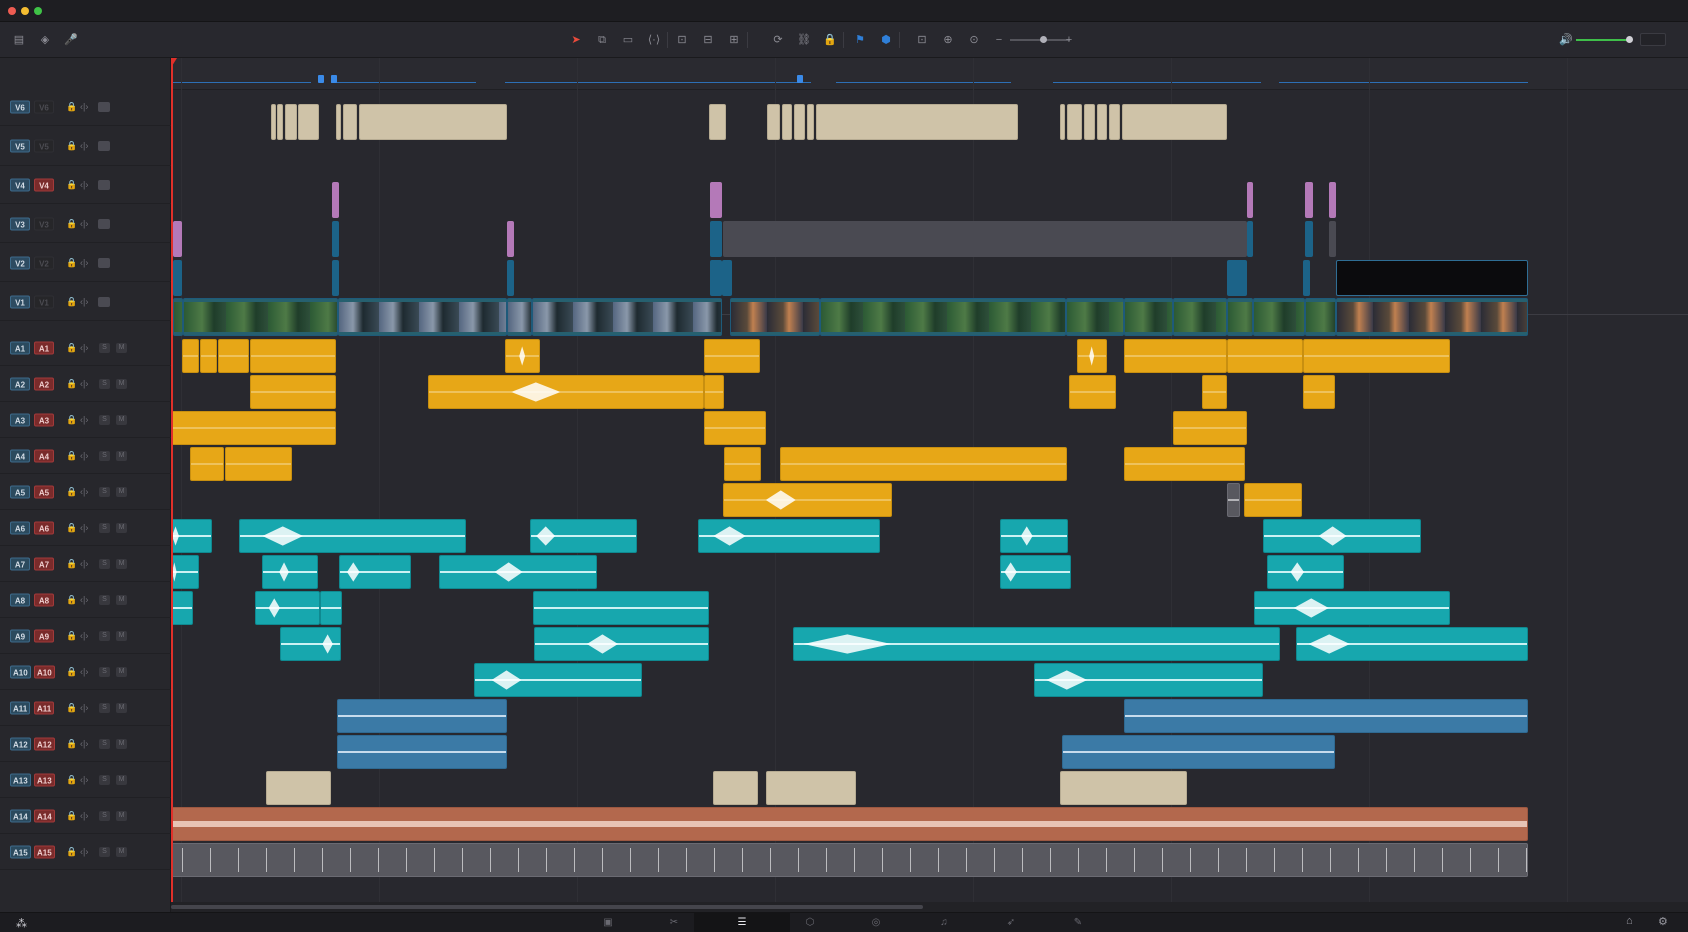 This screenshot has height=932, width=1688. Describe the element at coordinates (20, 815) in the screenshot. I see `track-id-badge: A14` at that location.